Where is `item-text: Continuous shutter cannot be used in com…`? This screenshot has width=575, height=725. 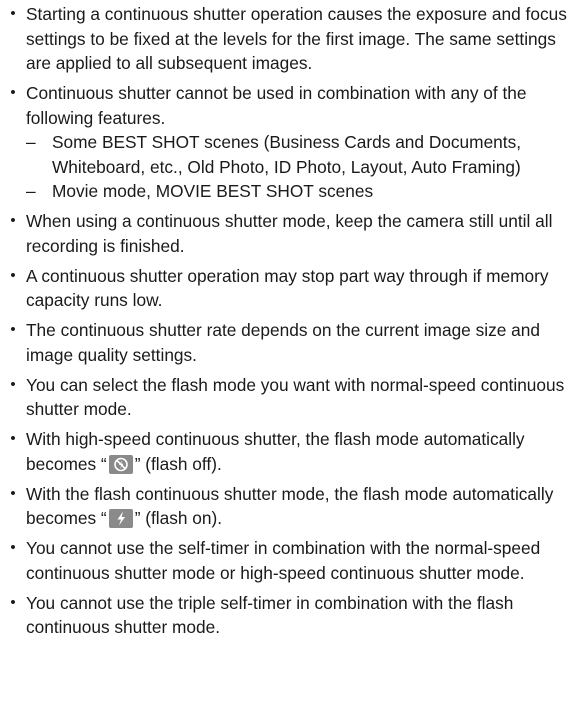
item-text: Continuous shutter cannot be used in com… is located at coordinates (276, 105).